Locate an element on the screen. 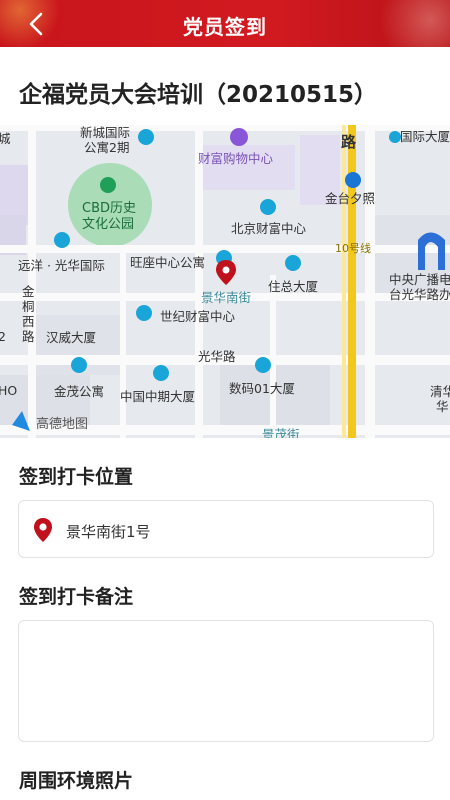  map-label: 数码01大厦 is located at coordinates (262, 388).